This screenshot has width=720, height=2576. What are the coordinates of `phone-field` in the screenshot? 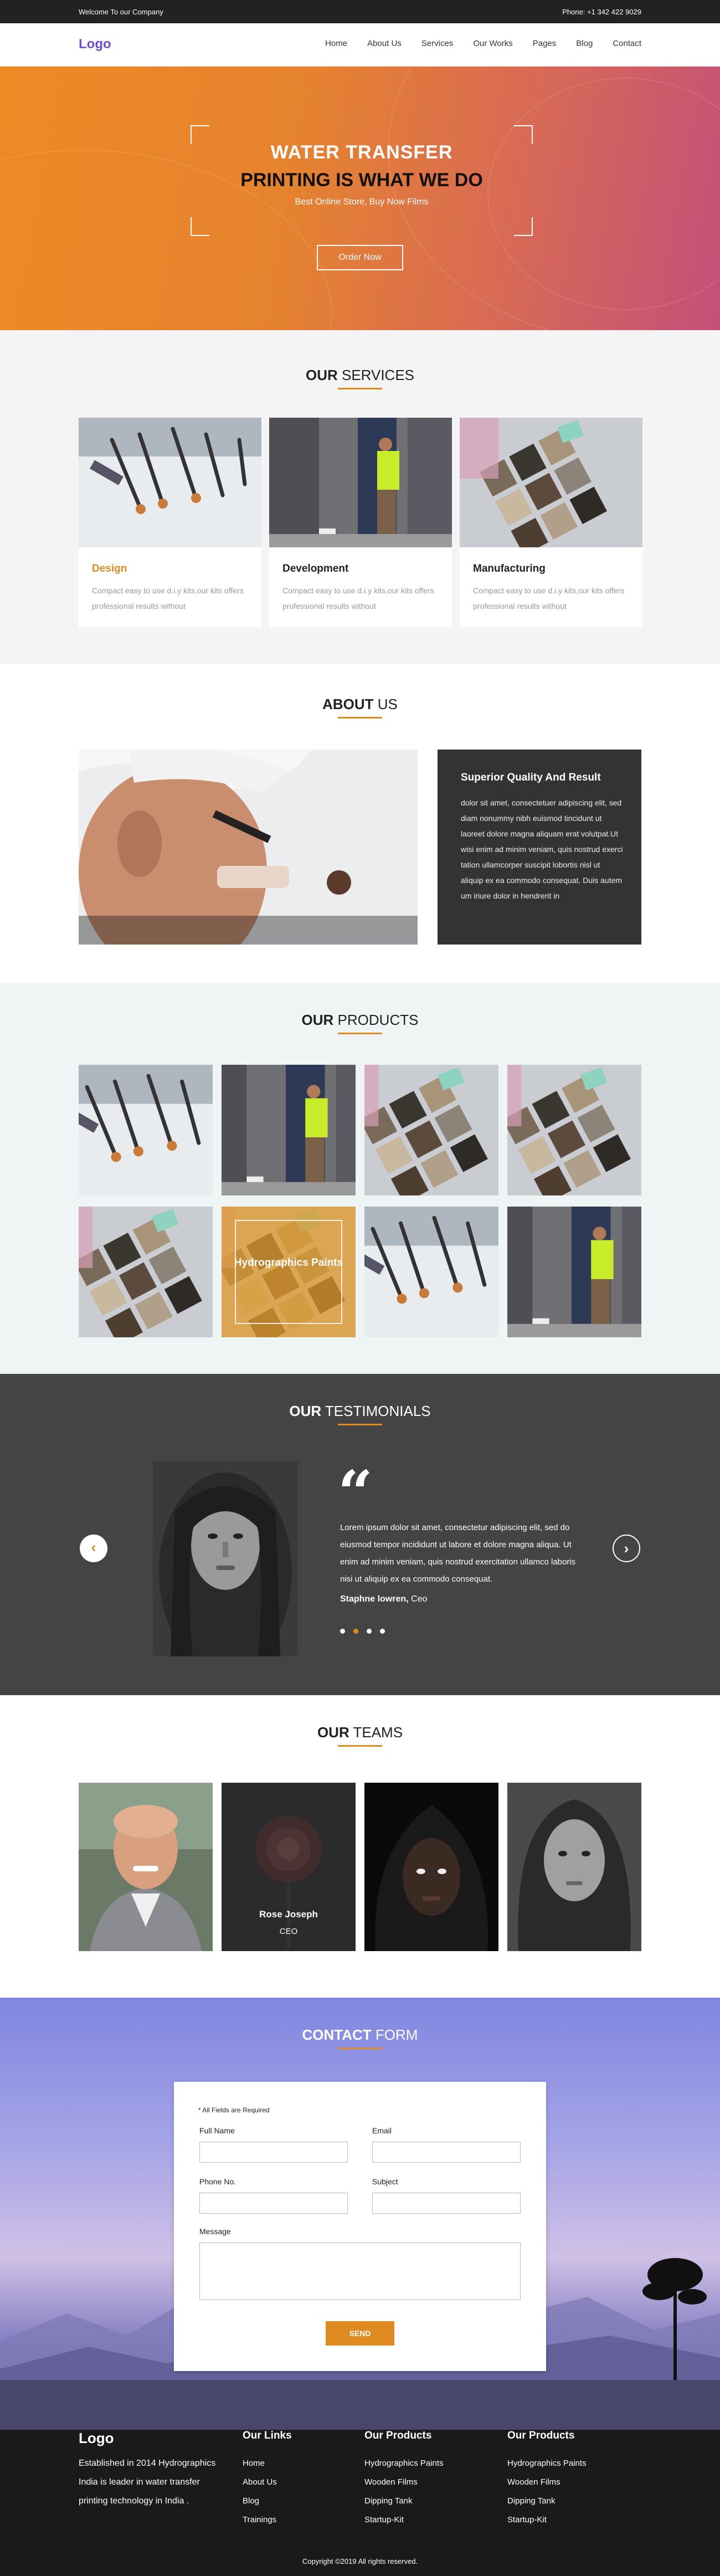 It's located at (273, 2203).